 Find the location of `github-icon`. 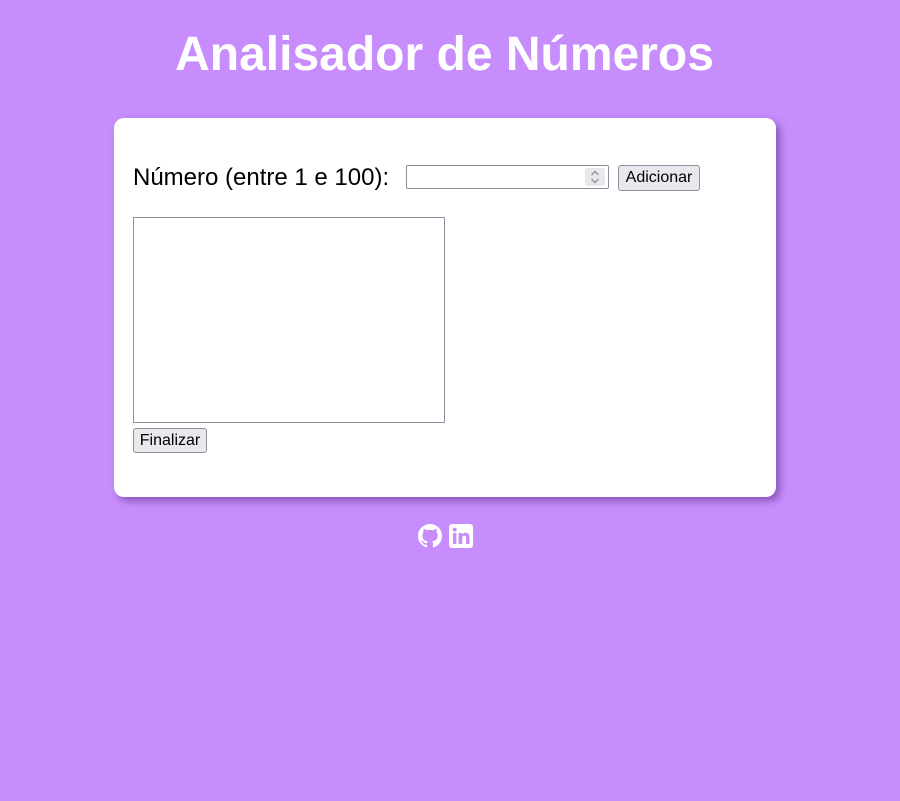

github-icon is located at coordinates (430, 536).